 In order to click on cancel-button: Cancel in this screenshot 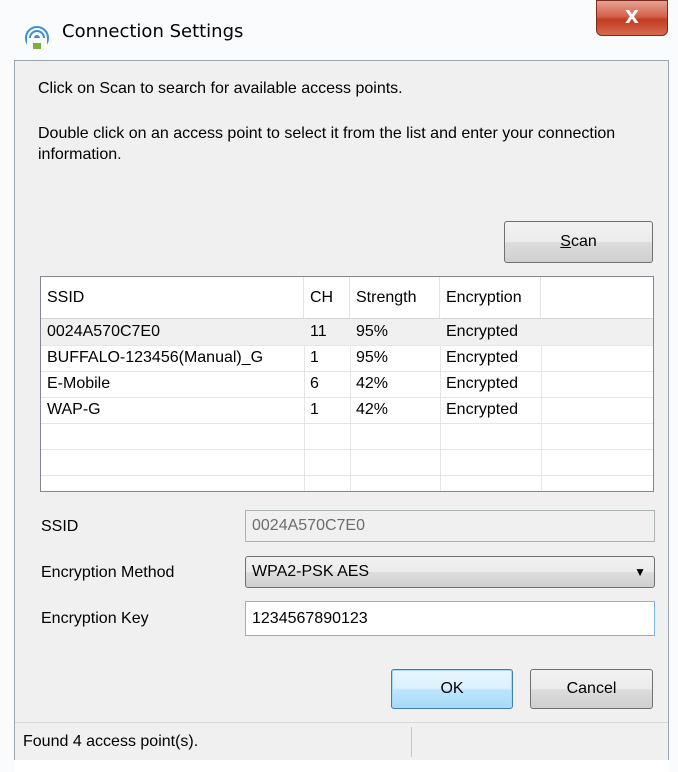, I will do `click(591, 689)`.